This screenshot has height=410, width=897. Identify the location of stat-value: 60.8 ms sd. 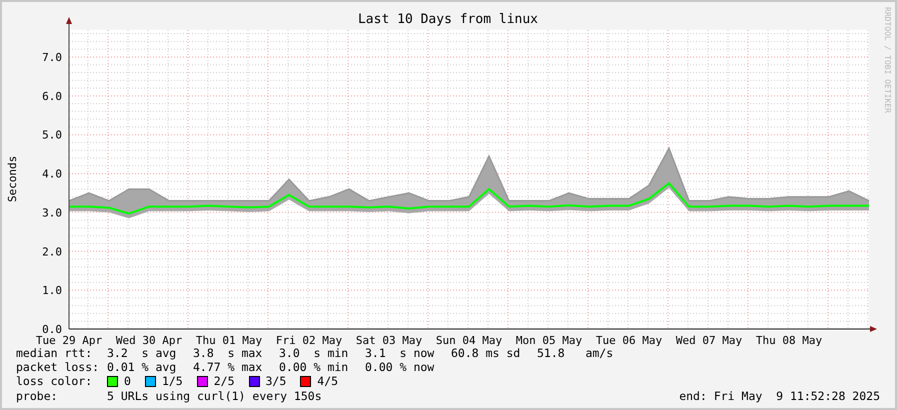
(486, 353).